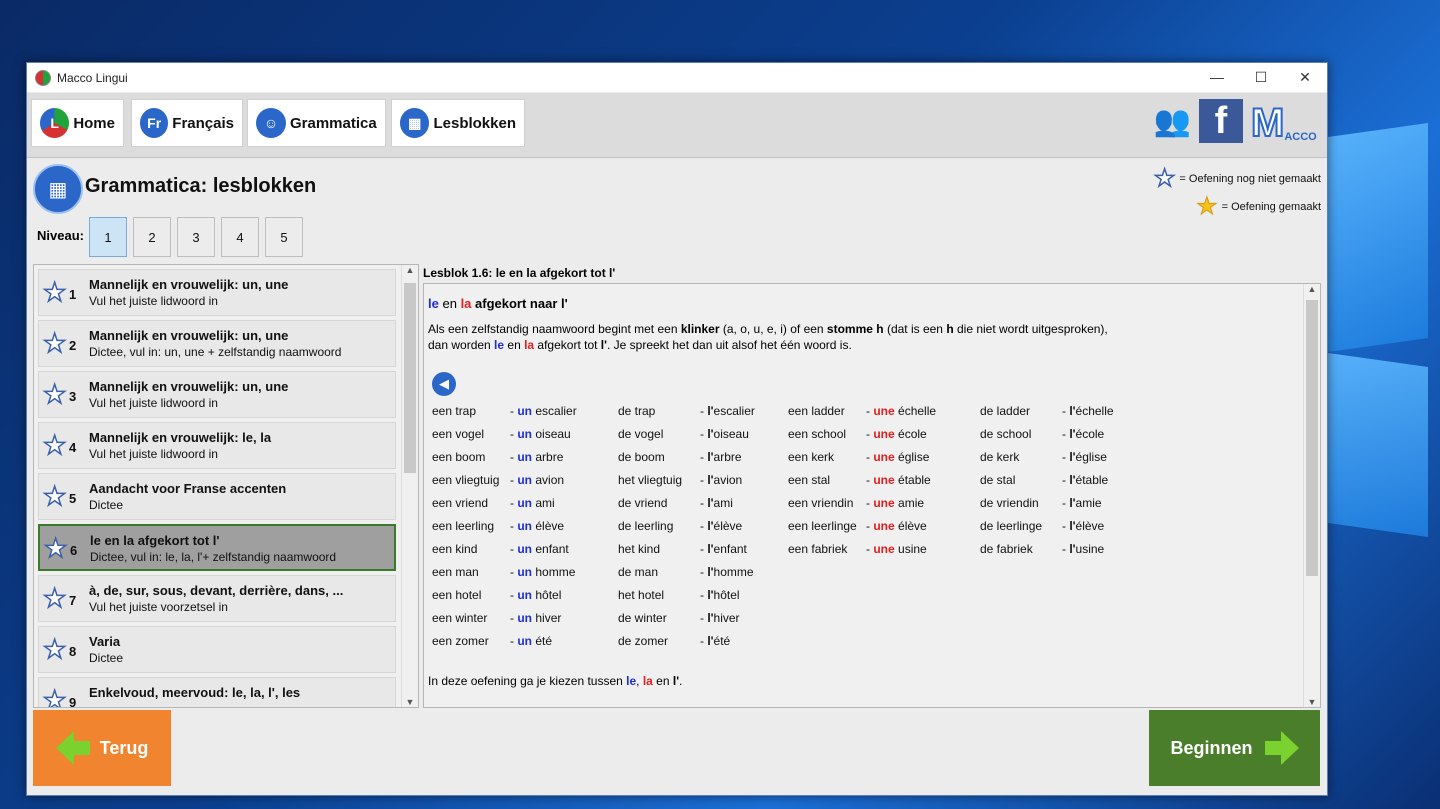 The height and width of the screenshot is (809, 1440). What do you see at coordinates (106, 658) in the screenshot?
I see `lesson-subtitle: Dictee` at bounding box center [106, 658].